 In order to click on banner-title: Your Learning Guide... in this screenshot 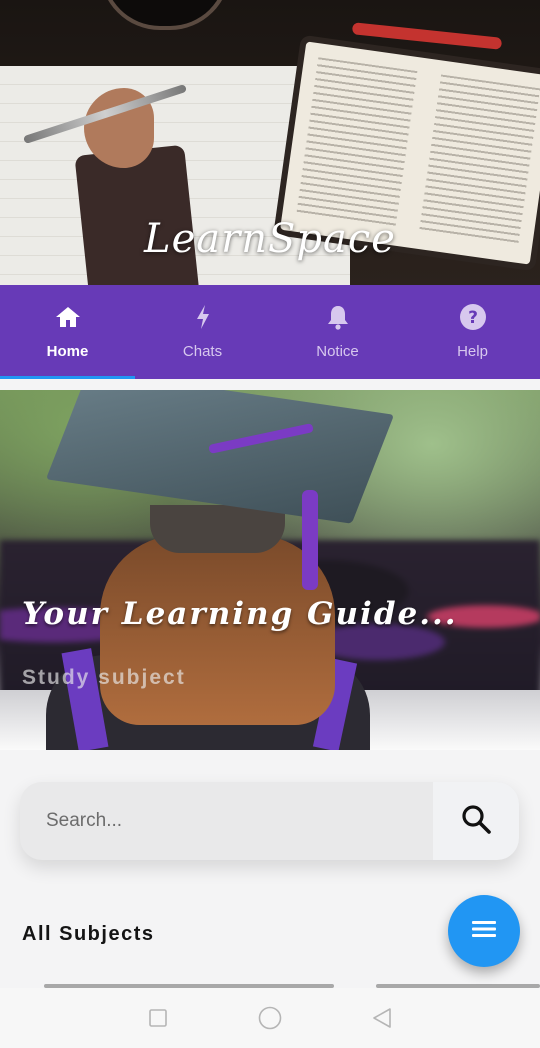, I will do `click(240, 614)`.